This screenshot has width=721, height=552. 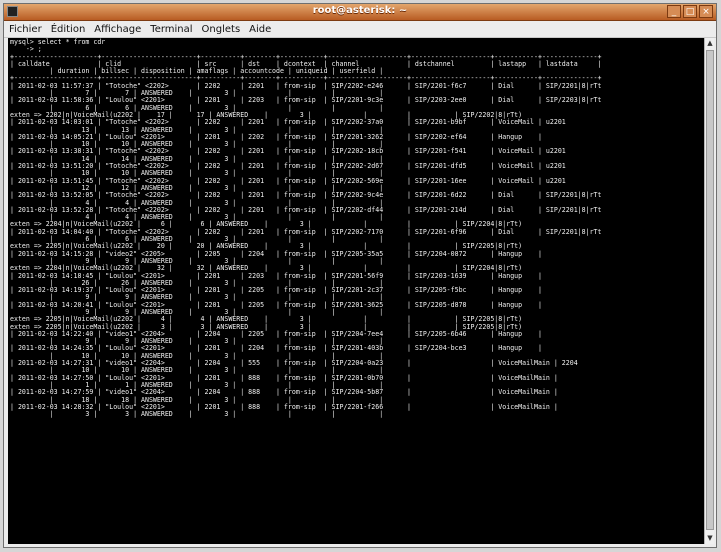 What do you see at coordinates (221, 29) in the screenshot?
I see `menu-onglets: Onglets` at bounding box center [221, 29].